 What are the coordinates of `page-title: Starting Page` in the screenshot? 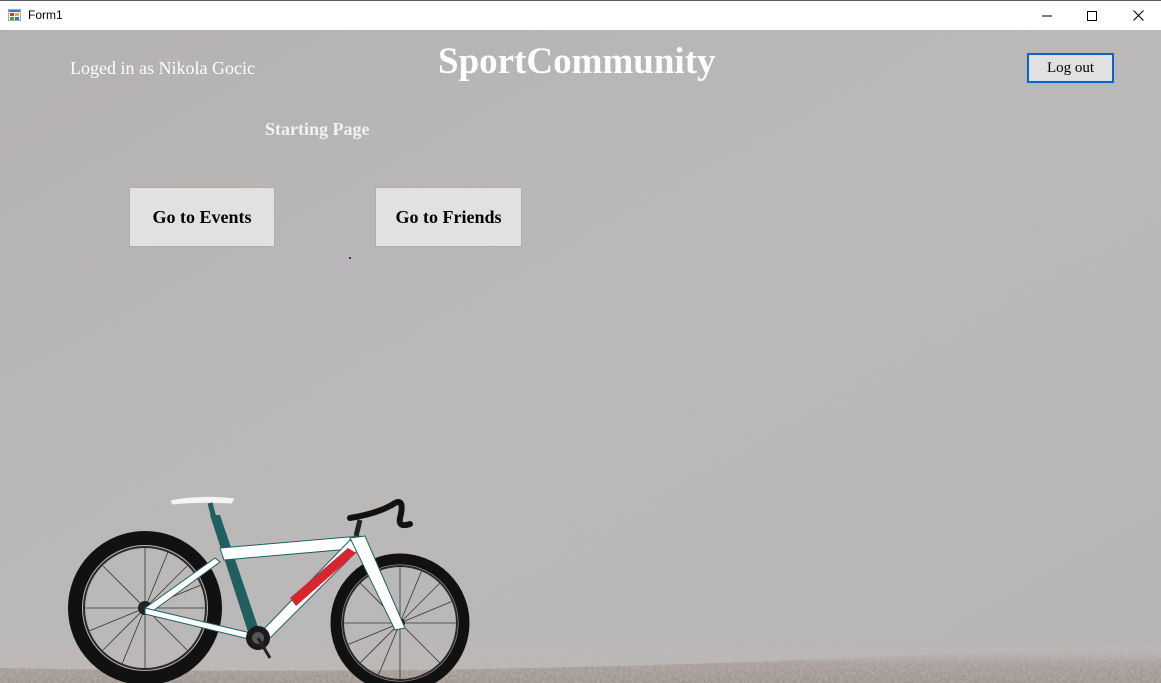 It's located at (317, 129).